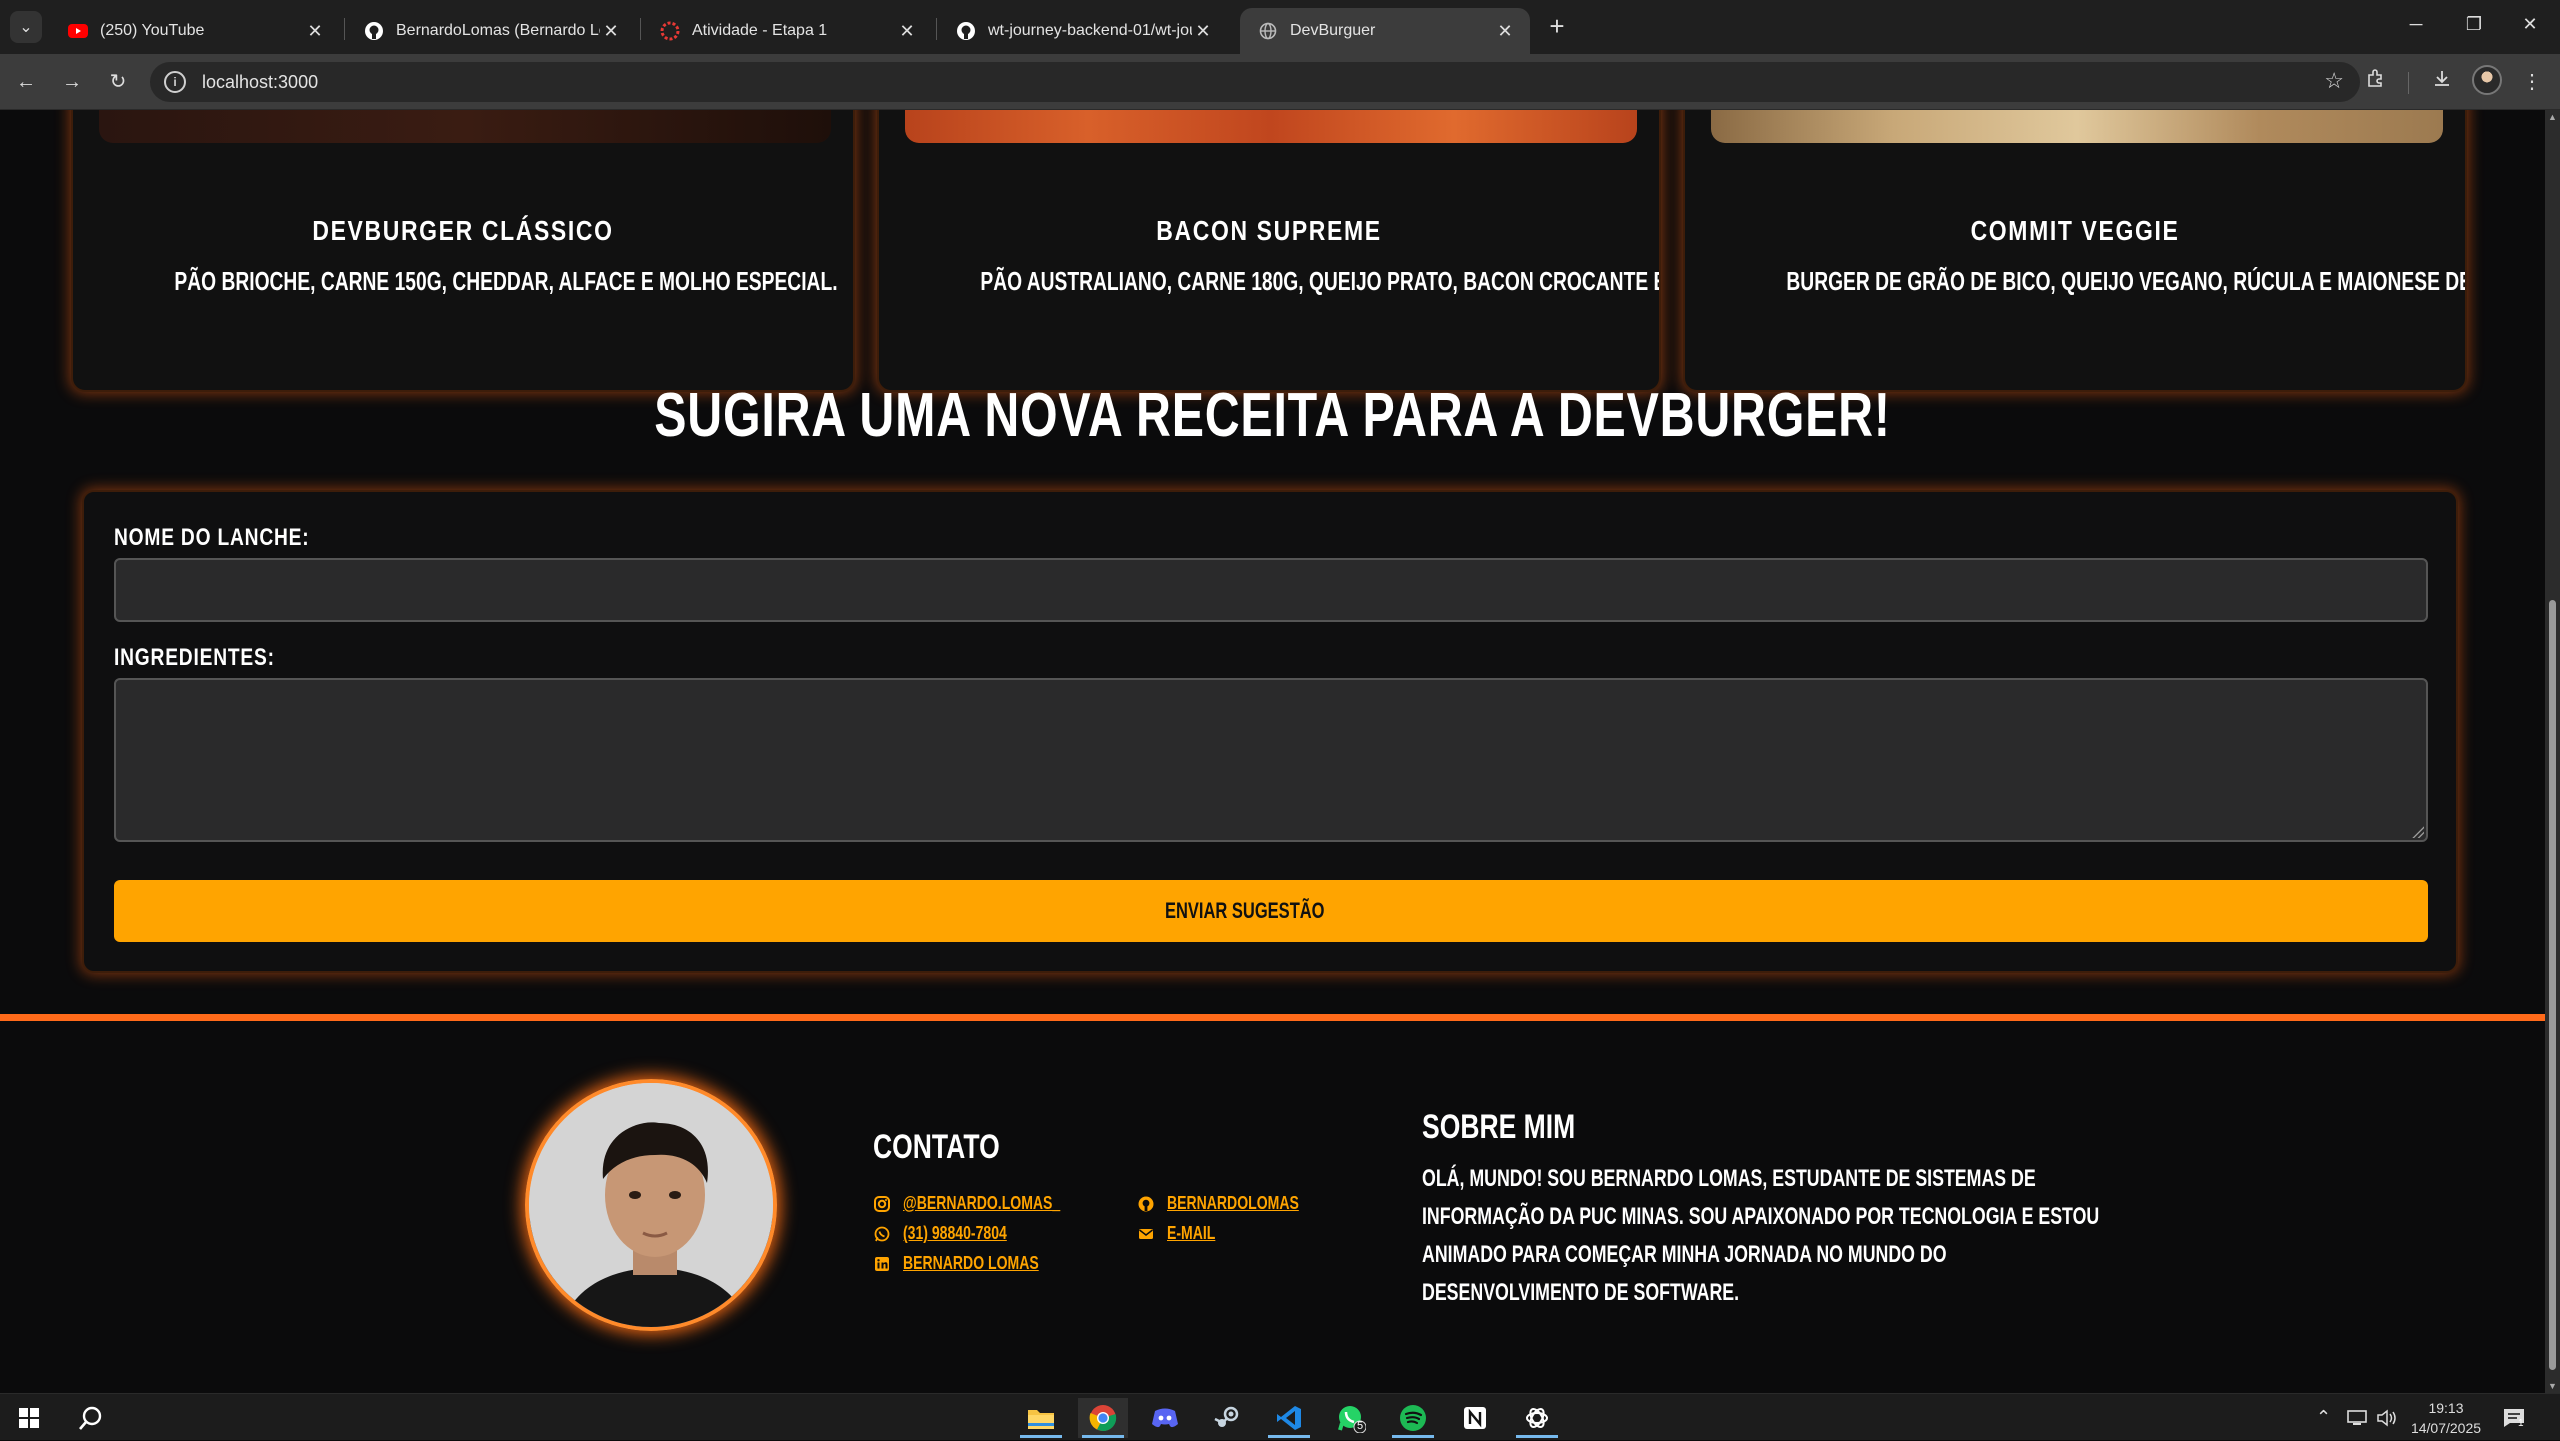  What do you see at coordinates (2408, 83) in the screenshot?
I see `toolbar-divider` at bounding box center [2408, 83].